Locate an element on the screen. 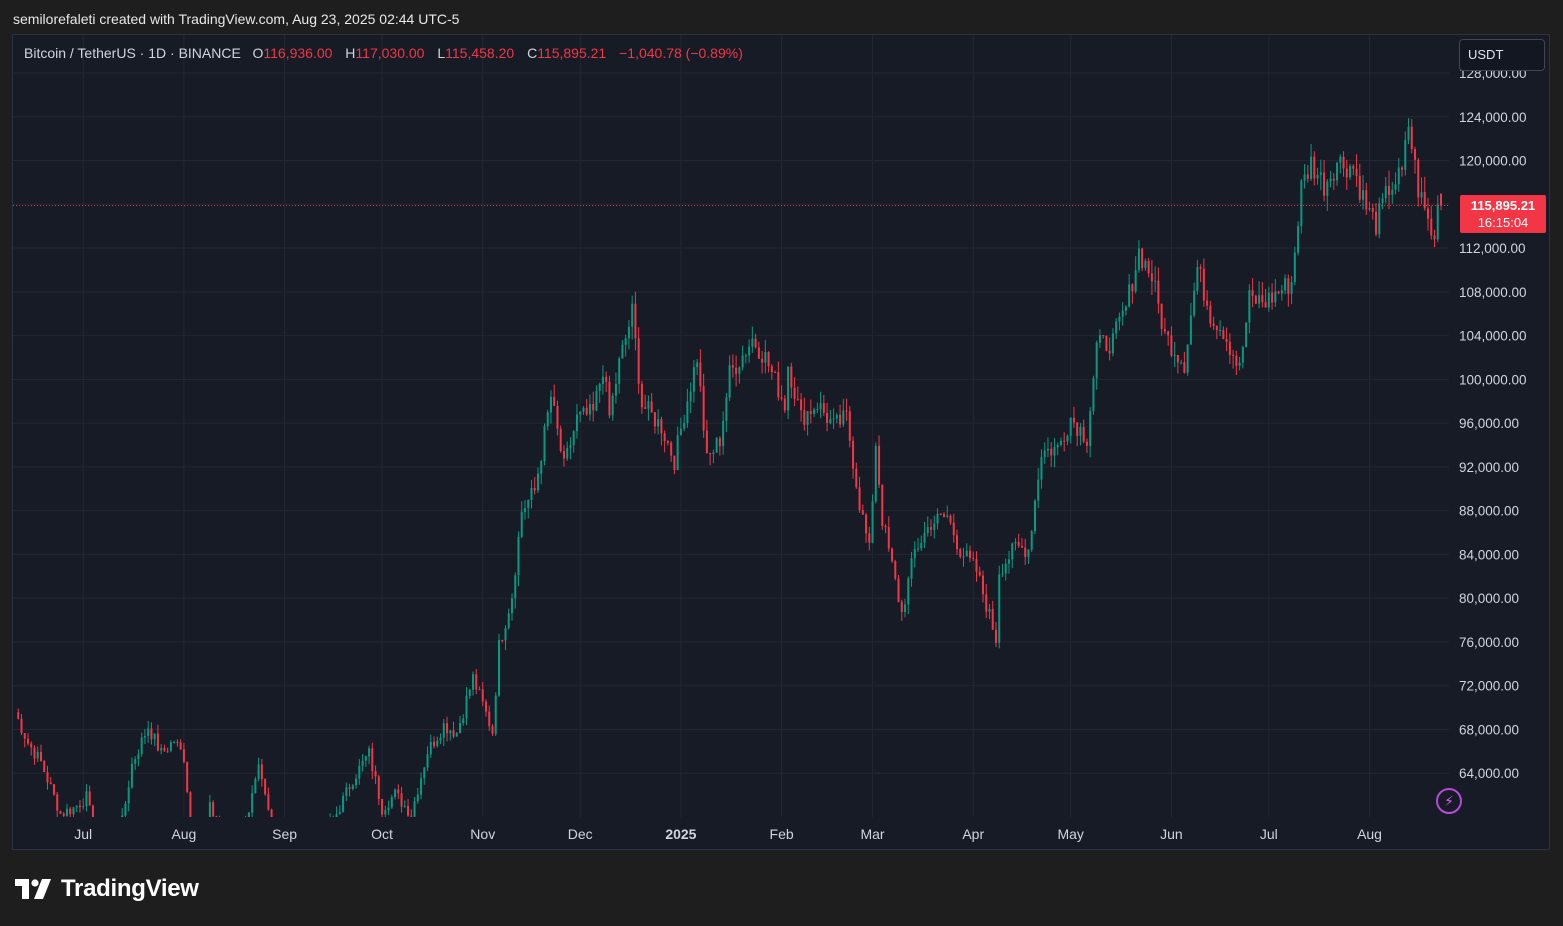 The image size is (1563, 926). y-tick-label: 96,000.00 is located at coordinates (1489, 423).